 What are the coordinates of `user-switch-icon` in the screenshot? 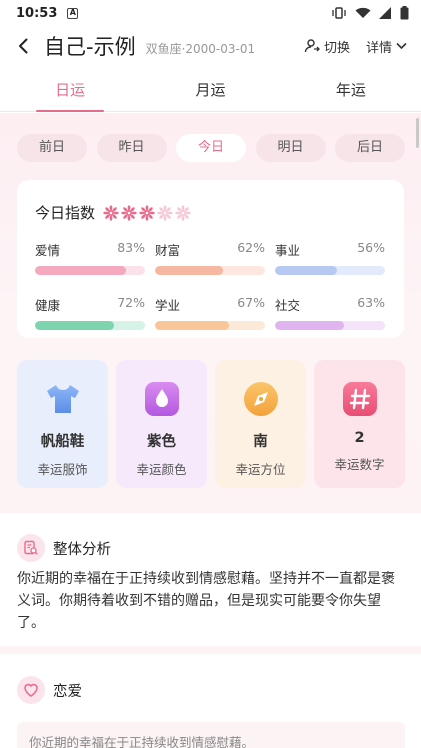 It's located at (312, 46).